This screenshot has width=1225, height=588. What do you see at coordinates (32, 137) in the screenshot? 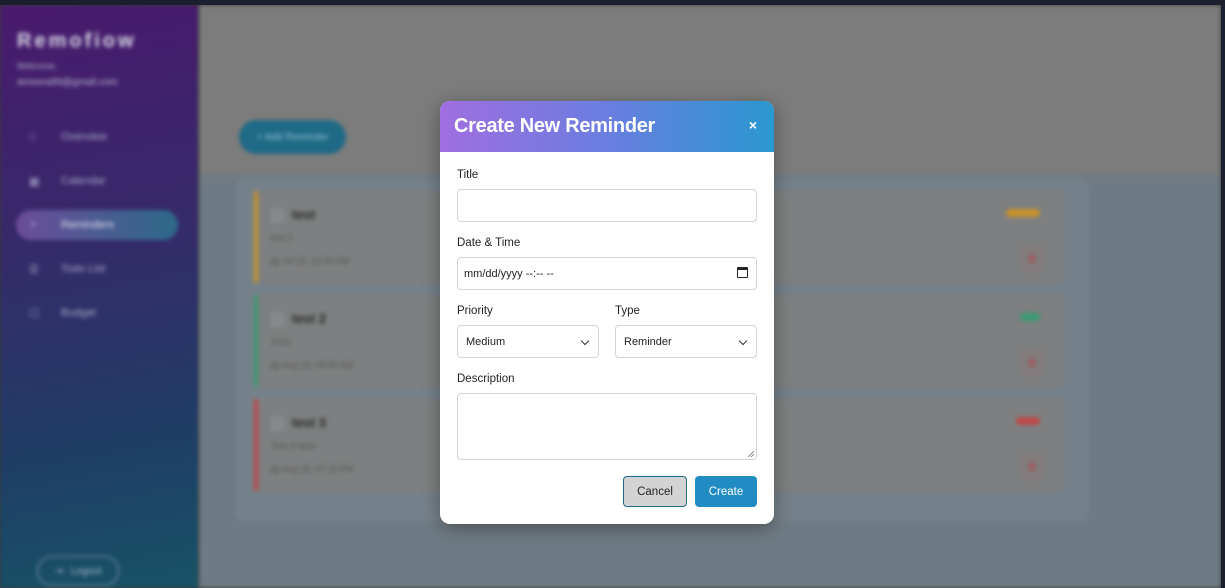
I see `home-icon: ⌂` at bounding box center [32, 137].